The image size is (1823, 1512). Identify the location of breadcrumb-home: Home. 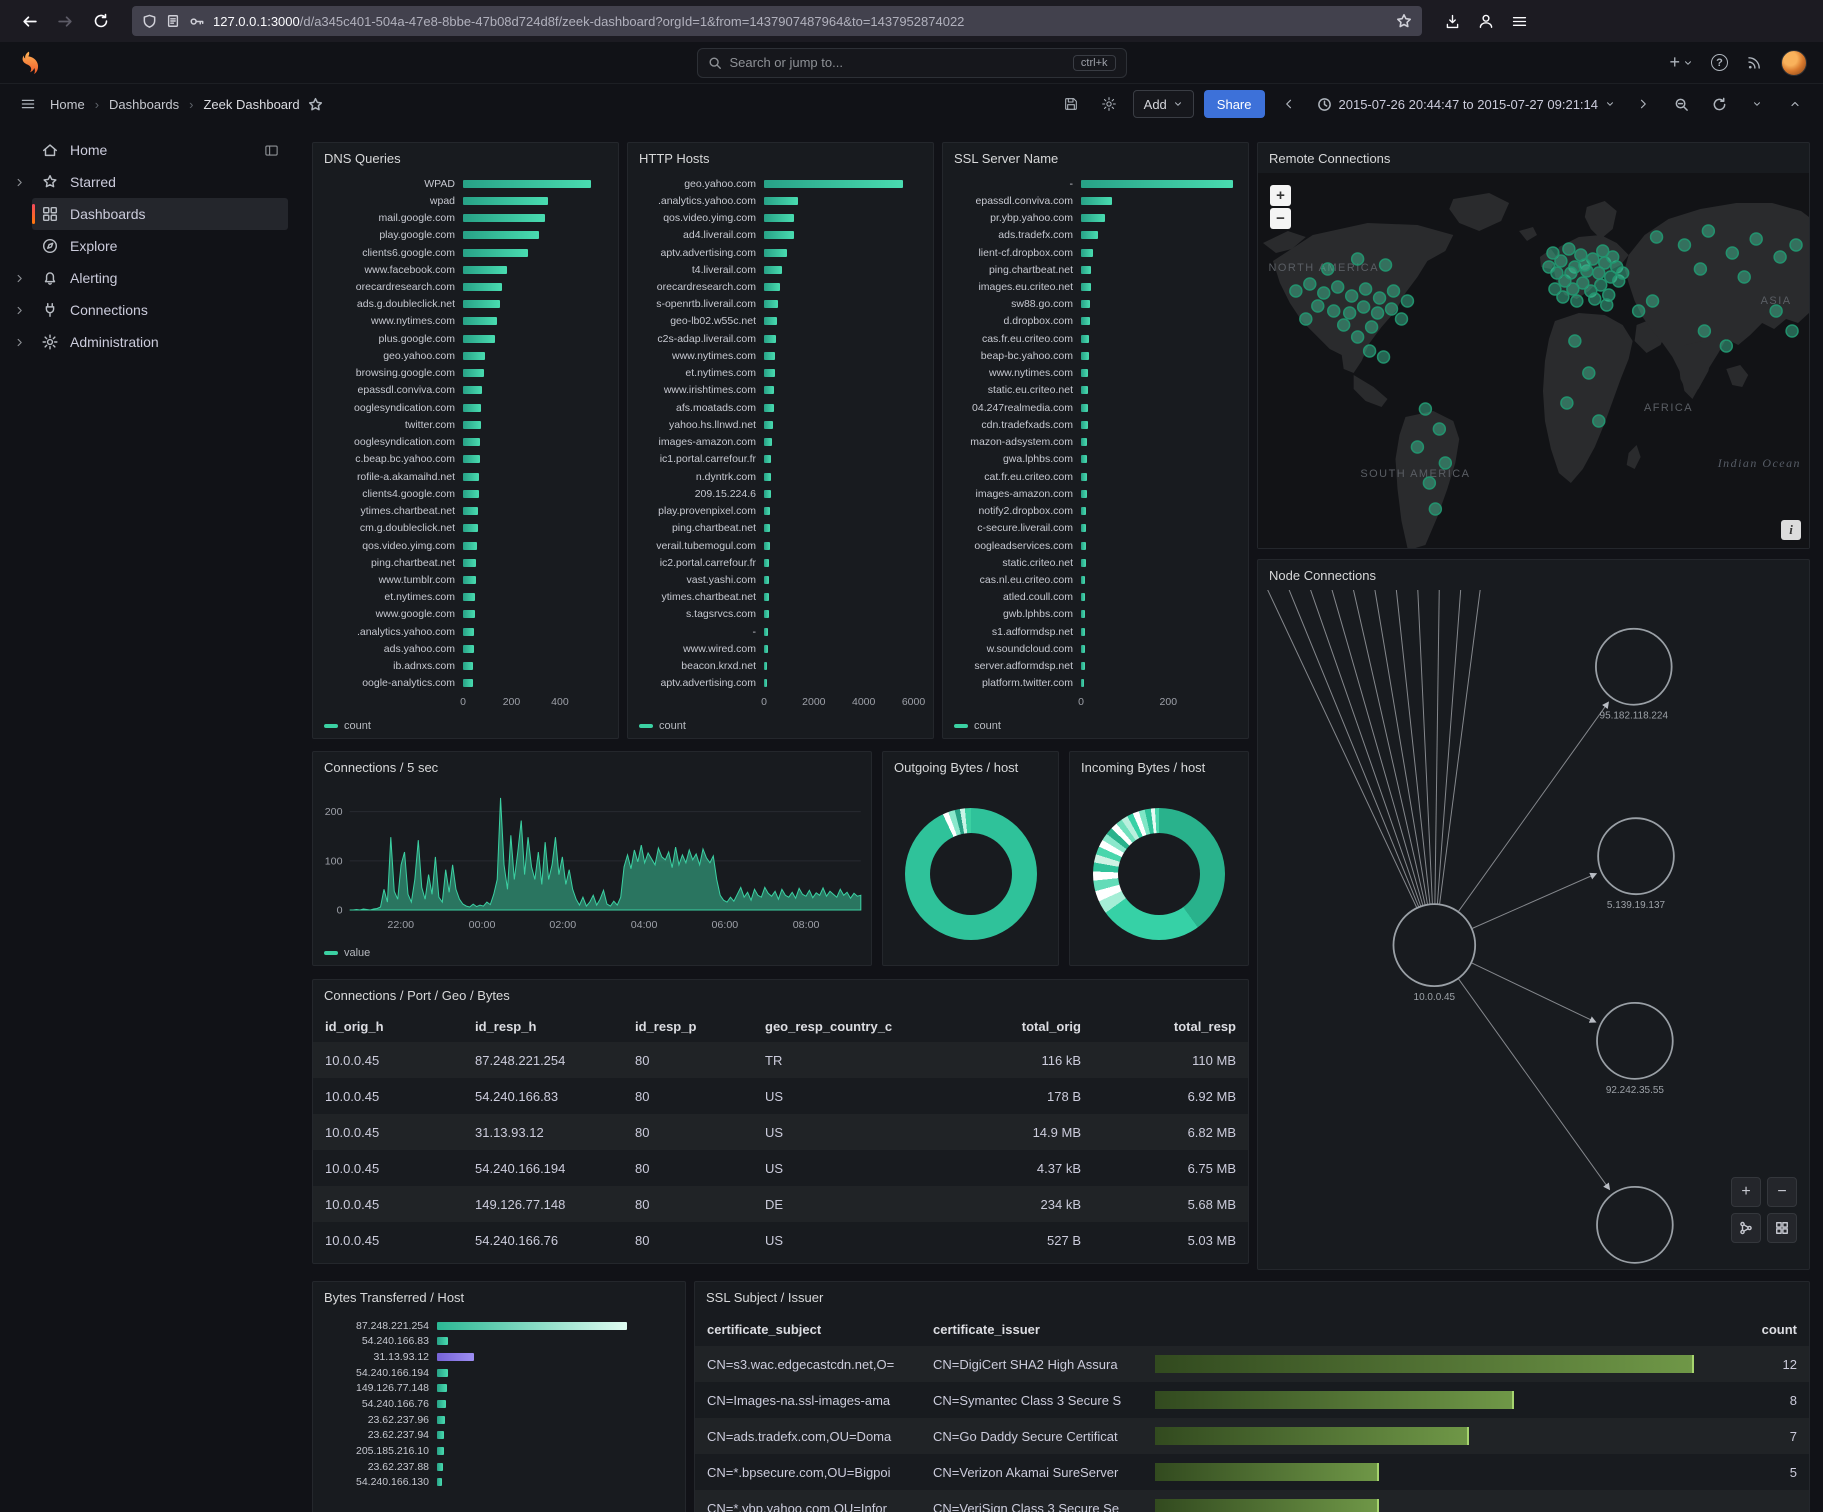
(67, 104).